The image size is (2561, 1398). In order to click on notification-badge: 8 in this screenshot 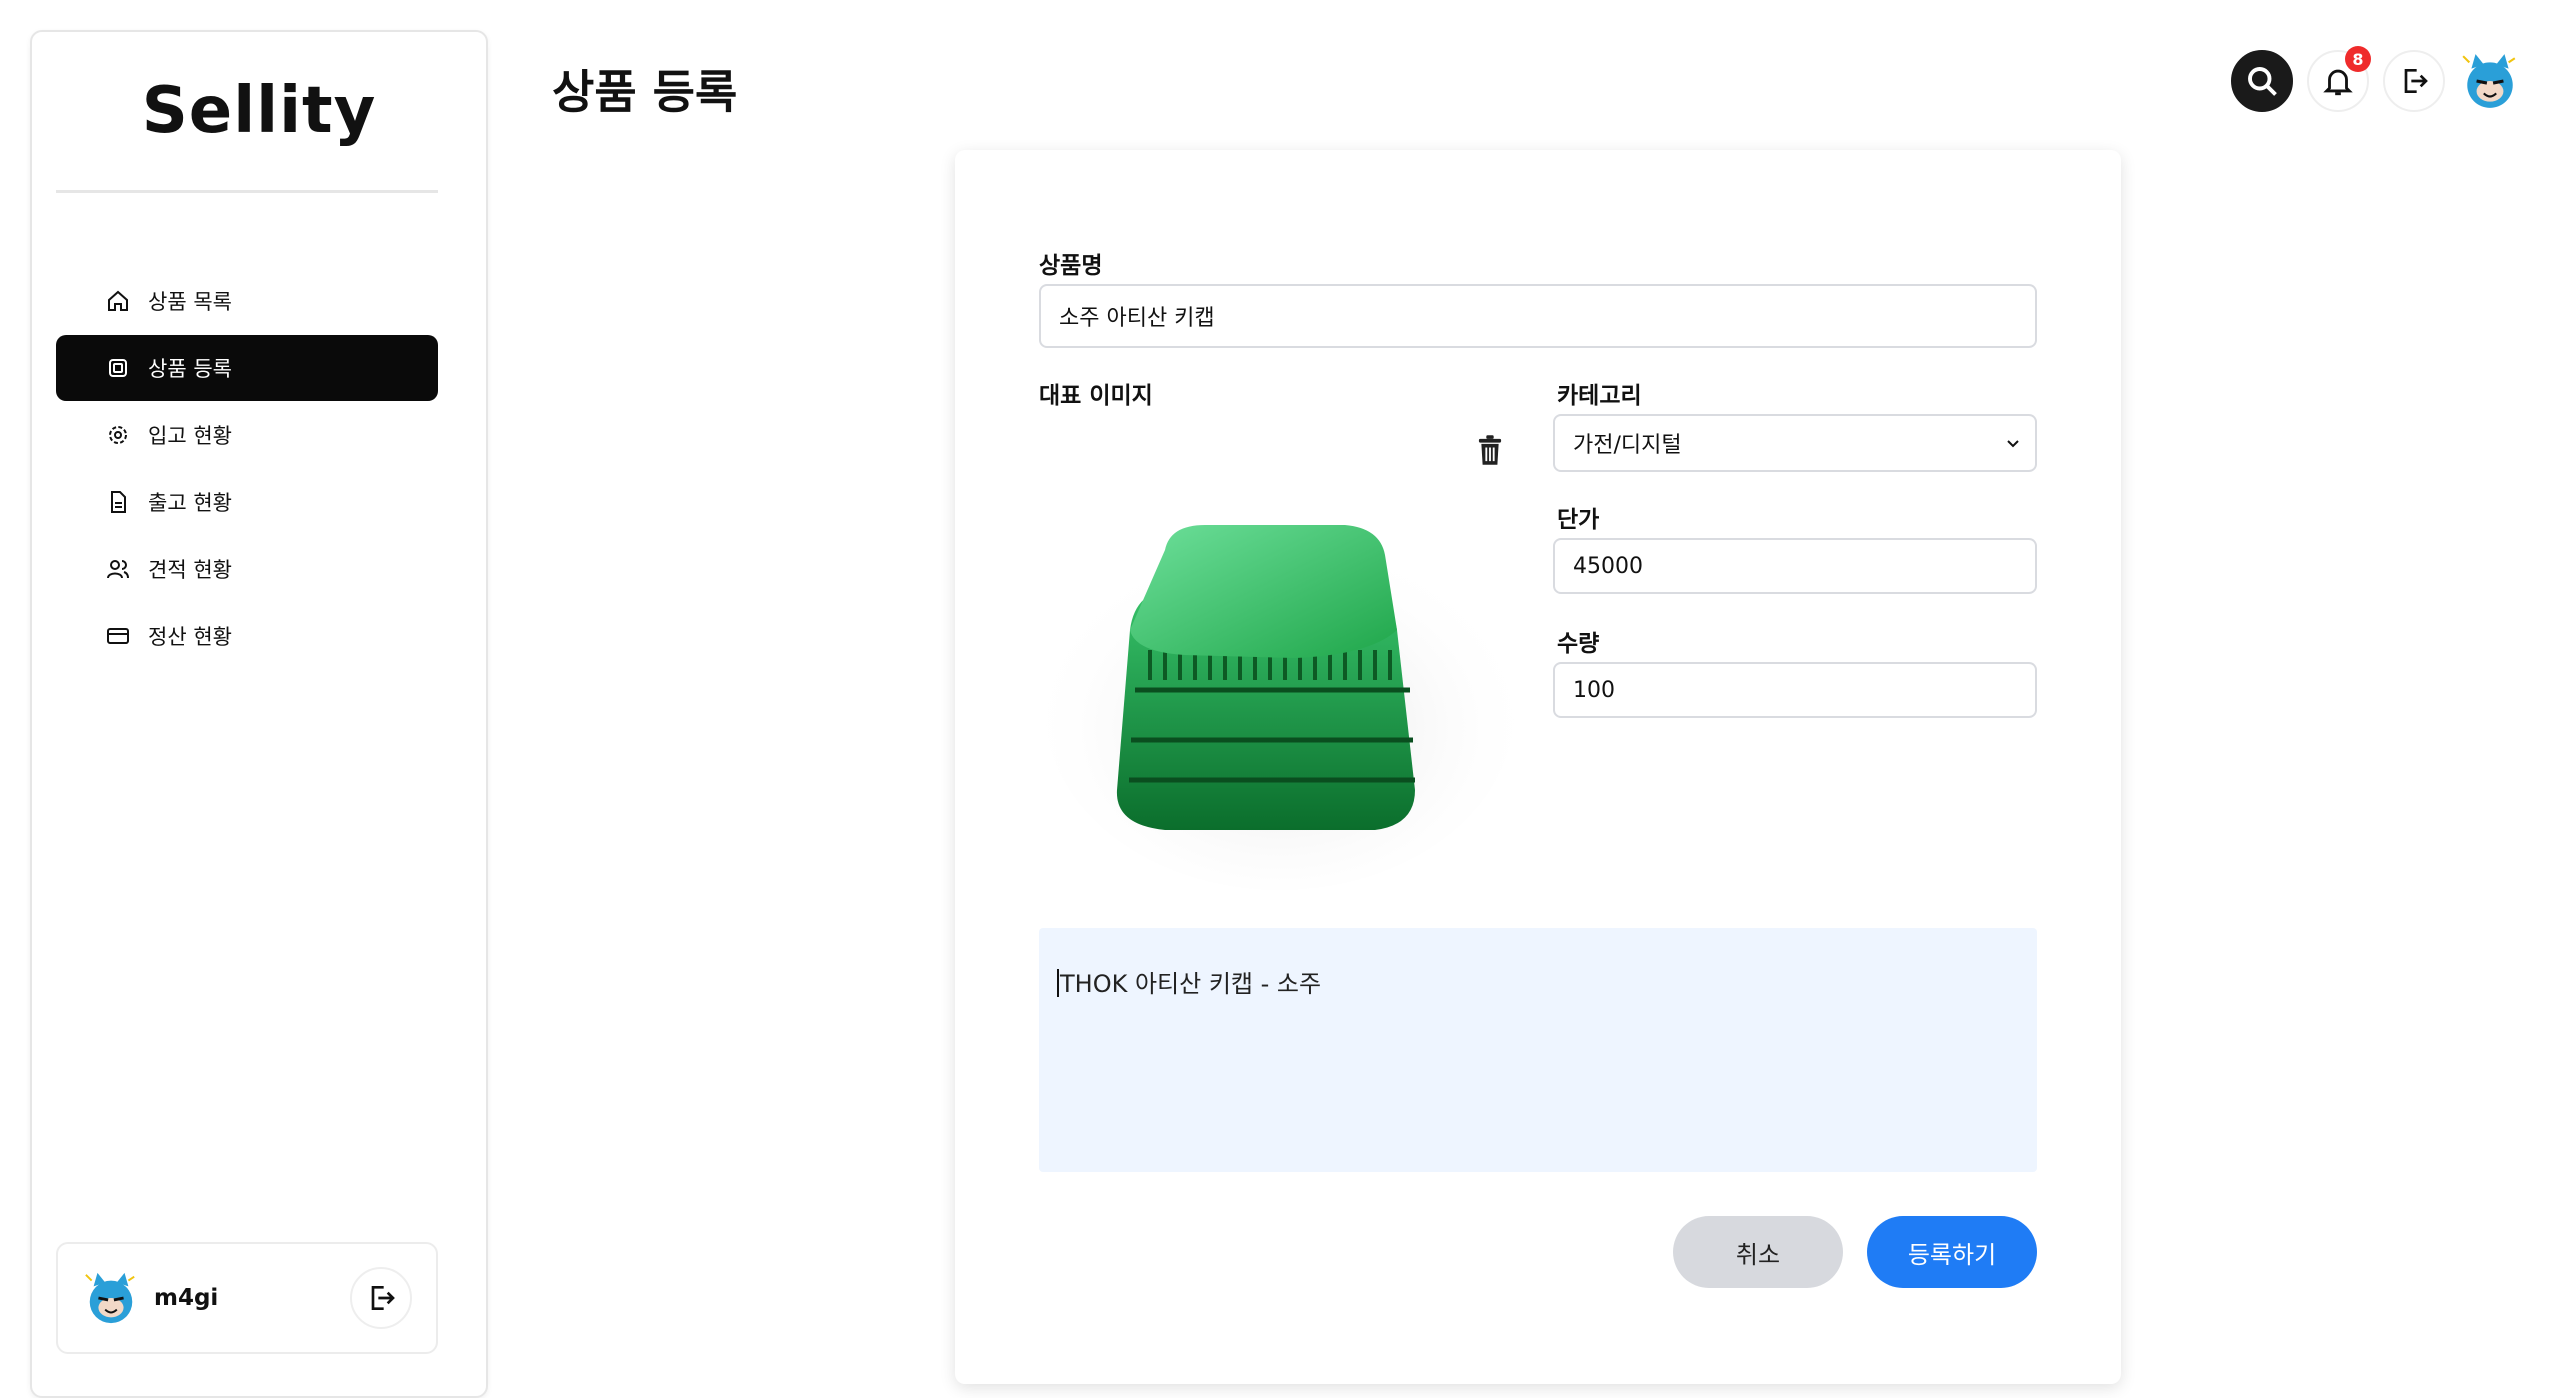, I will do `click(2358, 59)`.